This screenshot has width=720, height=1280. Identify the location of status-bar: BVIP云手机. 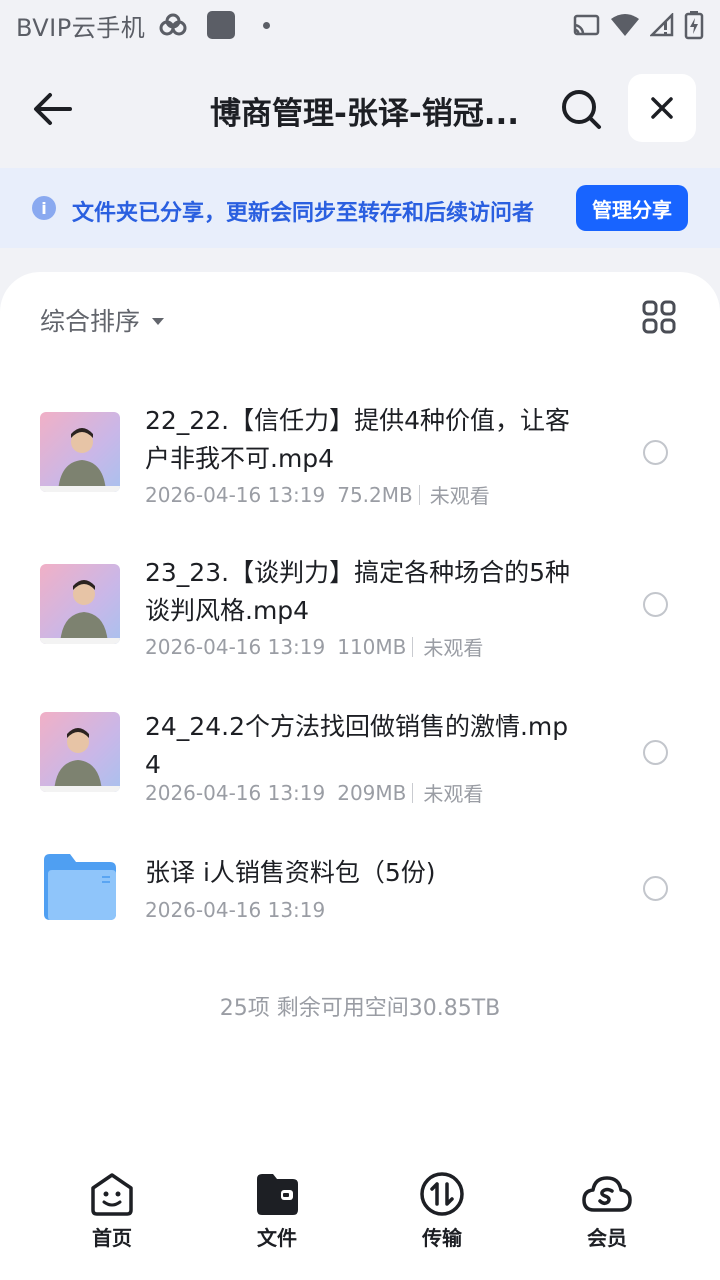
(360, 25).